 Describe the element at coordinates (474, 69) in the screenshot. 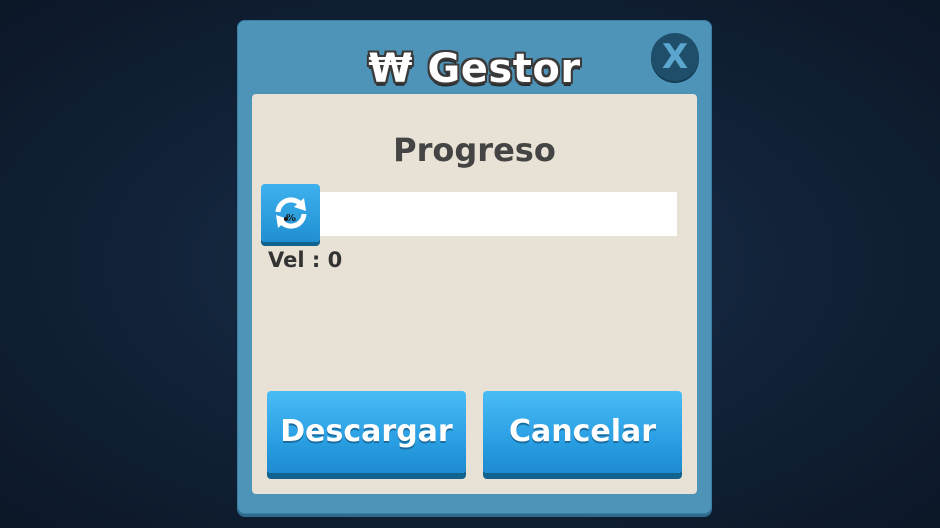

I see `dialog-title: ₩ Gestor` at that location.